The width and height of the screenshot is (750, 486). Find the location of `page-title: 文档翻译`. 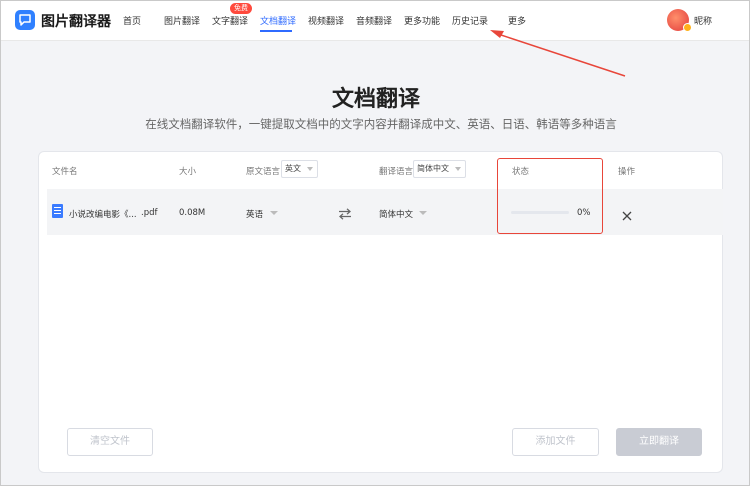

page-title: 文档翻译 is located at coordinates (375, 99).